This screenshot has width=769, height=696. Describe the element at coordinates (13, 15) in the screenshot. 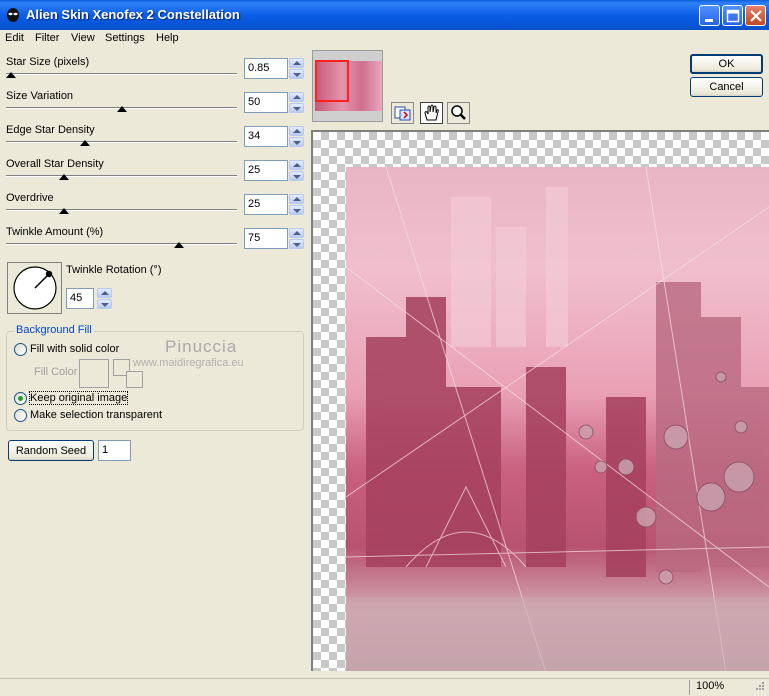

I see `alien-head-icon` at that location.